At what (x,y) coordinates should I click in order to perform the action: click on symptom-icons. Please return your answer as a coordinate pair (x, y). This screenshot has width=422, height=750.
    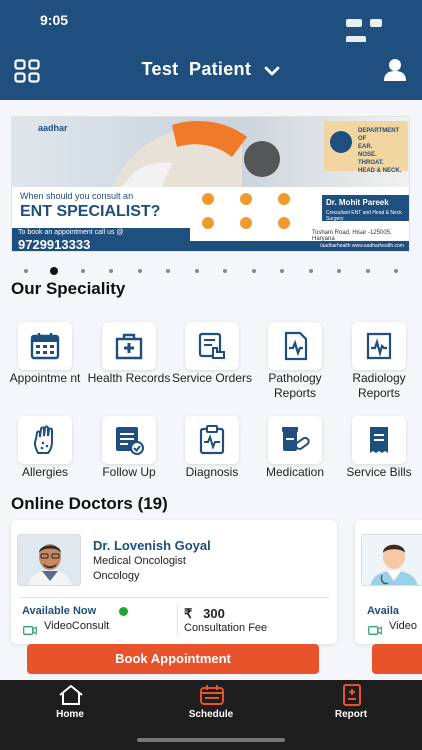
    Looking at the image, I should click on (258, 213).